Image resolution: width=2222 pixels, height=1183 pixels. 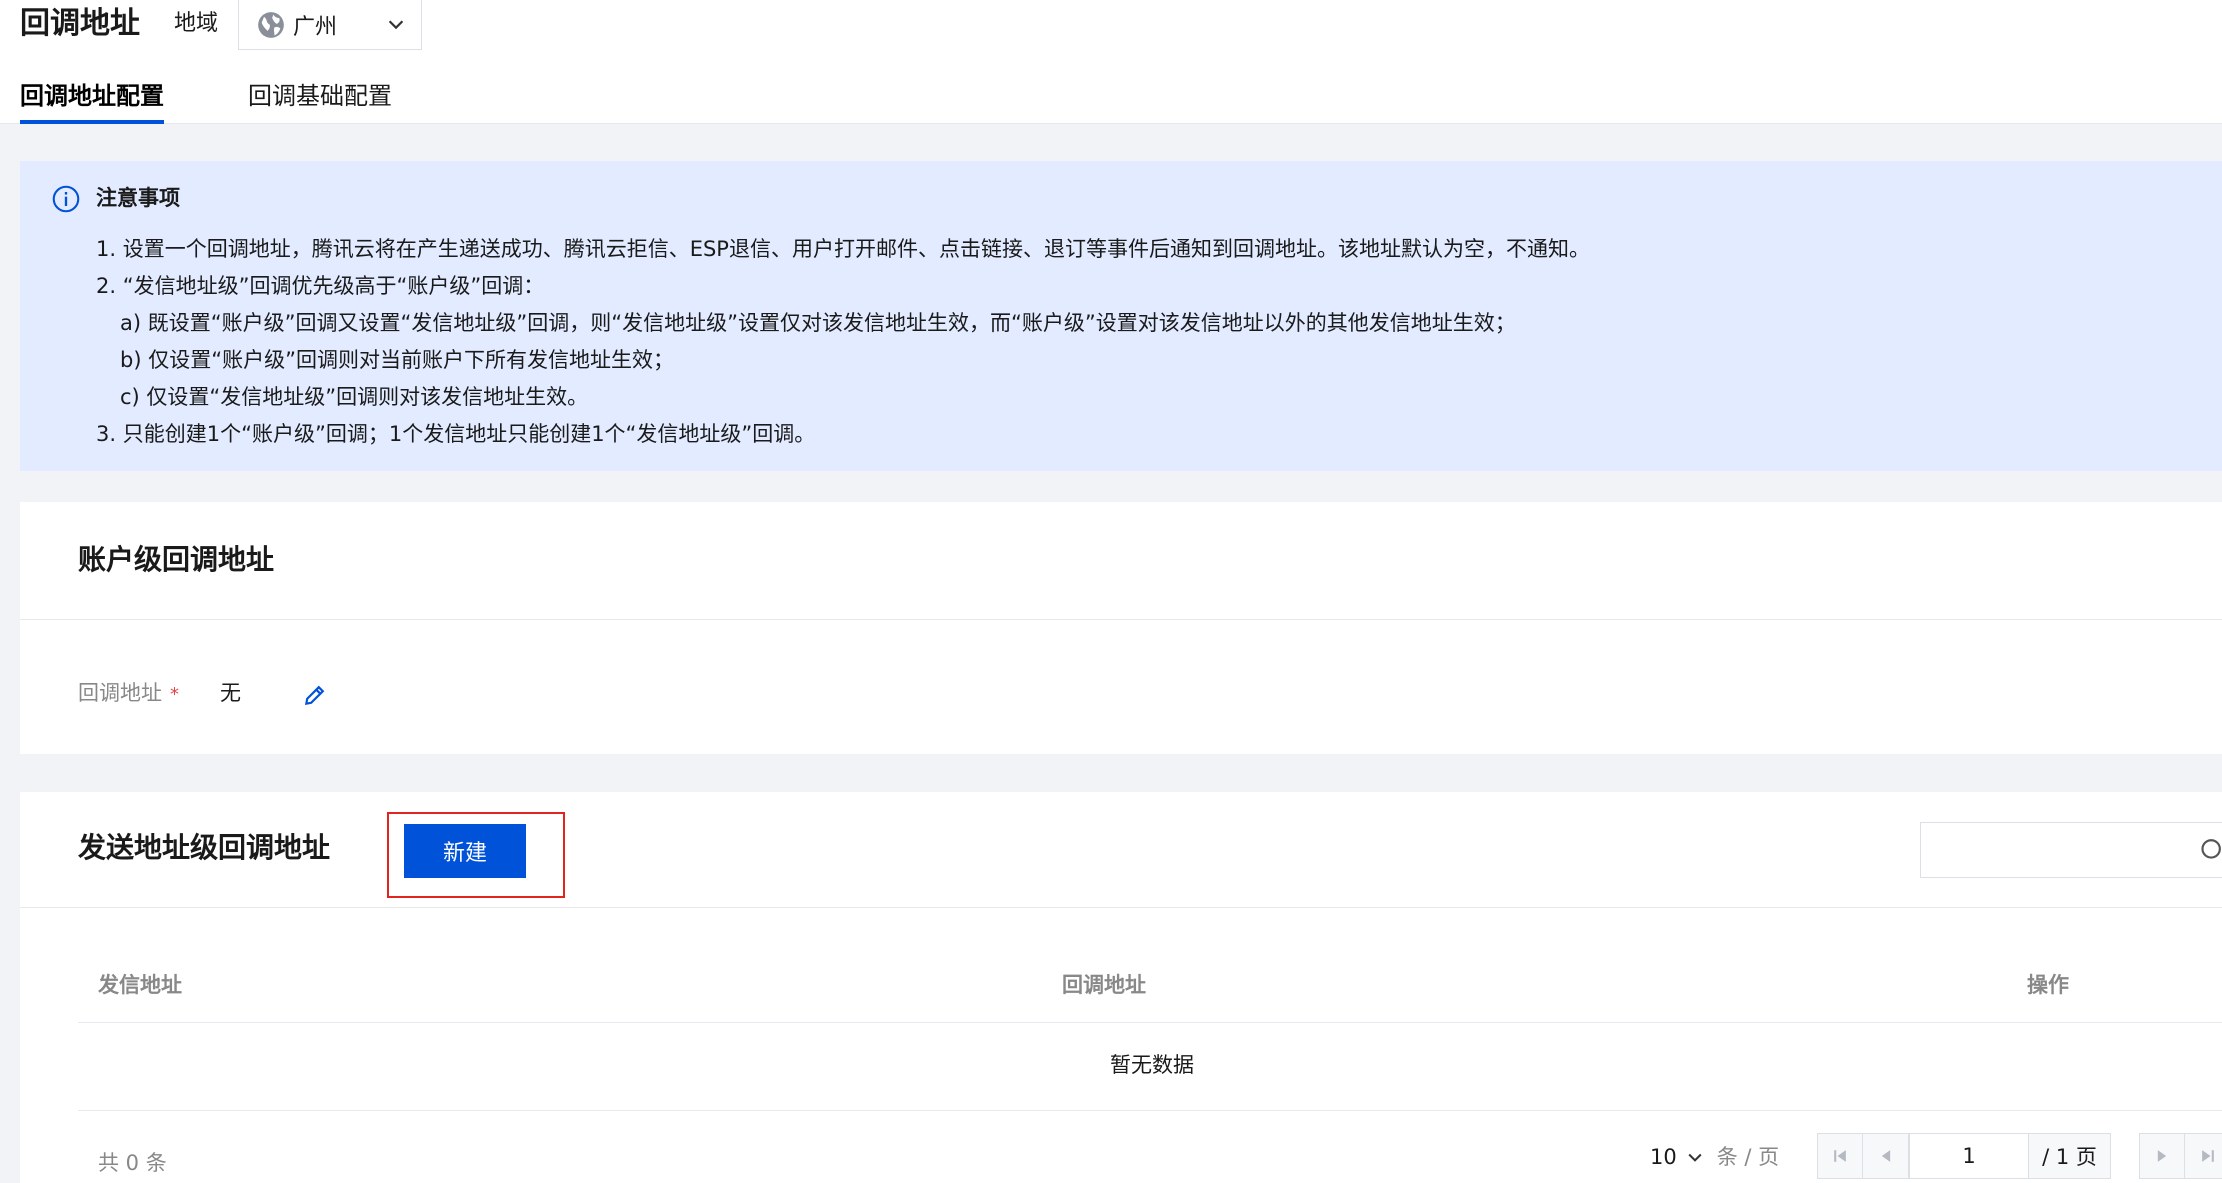 What do you see at coordinates (174, 694) in the screenshot?
I see `required-mark: *` at bounding box center [174, 694].